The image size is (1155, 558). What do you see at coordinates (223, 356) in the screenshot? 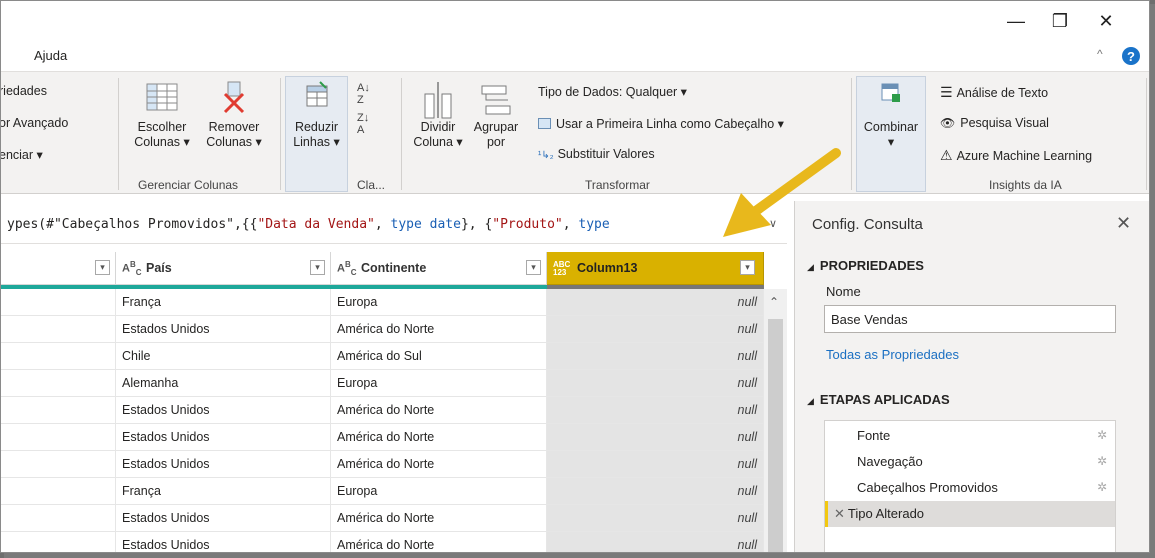
I see `table-cell-pais: Chile` at bounding box center [223, 356].